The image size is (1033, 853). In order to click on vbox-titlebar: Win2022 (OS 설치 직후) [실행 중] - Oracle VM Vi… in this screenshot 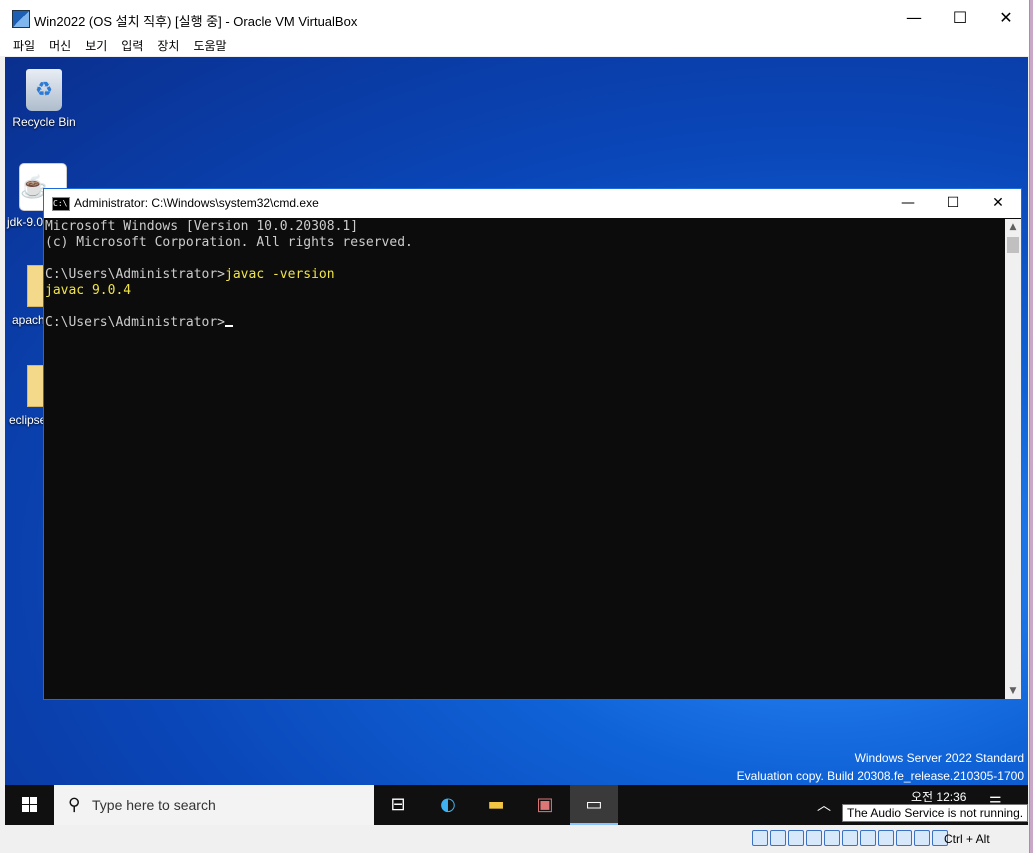, I will do `click(514, 18)`.